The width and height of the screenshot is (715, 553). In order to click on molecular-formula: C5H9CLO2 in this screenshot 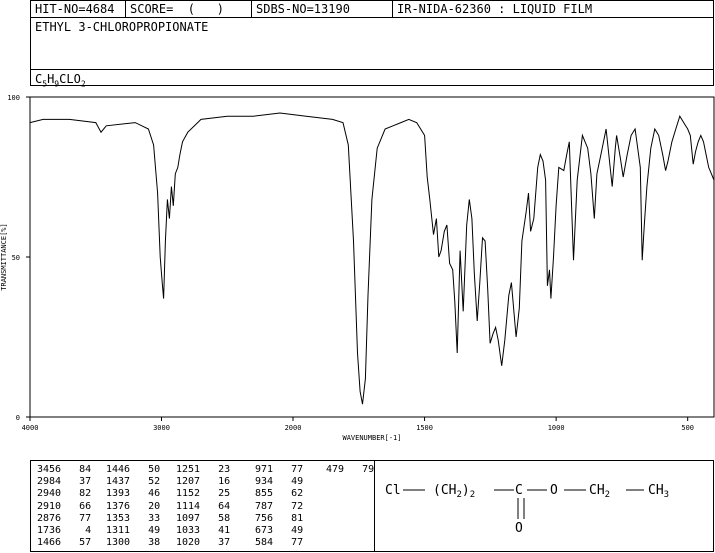, I will do `click(60, 80)`.